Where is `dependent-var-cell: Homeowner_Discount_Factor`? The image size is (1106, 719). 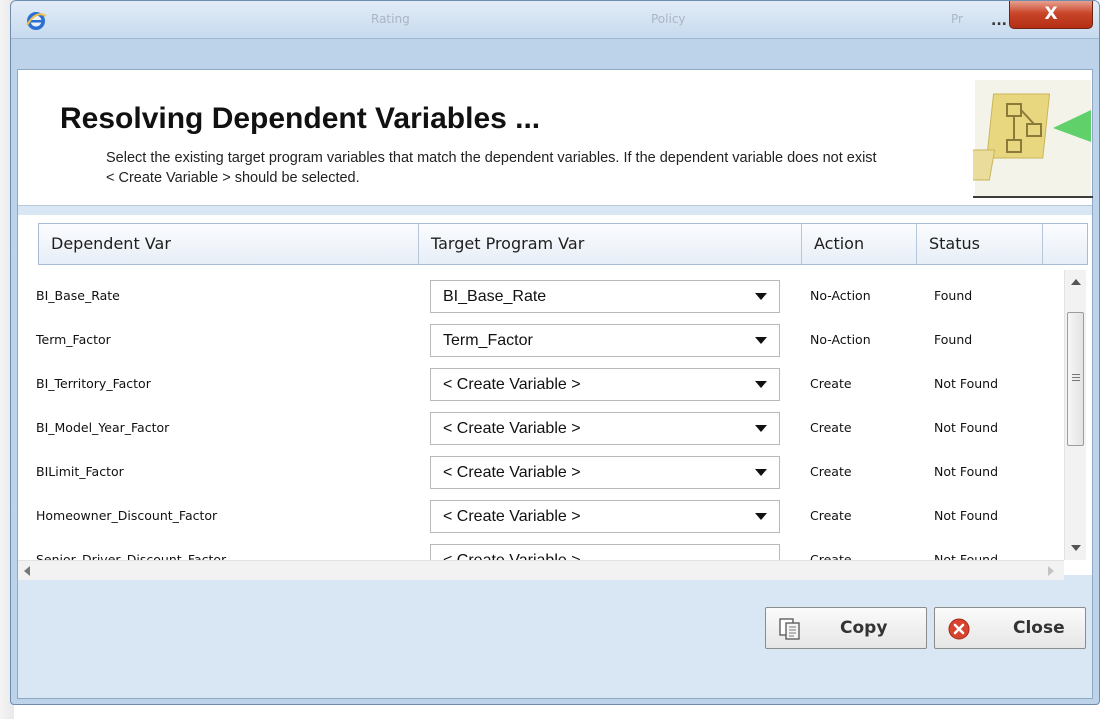
dependent-var-cell: Homeowner_Discount_Factor is located at coordinates (127, 515).